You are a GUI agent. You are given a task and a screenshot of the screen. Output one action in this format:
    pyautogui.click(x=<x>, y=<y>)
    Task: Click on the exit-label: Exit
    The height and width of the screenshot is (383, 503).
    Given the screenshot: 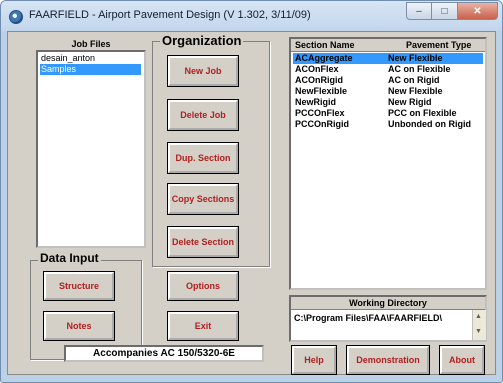 What is the action you would take?
    pyautogui.click(x=203, y=326)
    